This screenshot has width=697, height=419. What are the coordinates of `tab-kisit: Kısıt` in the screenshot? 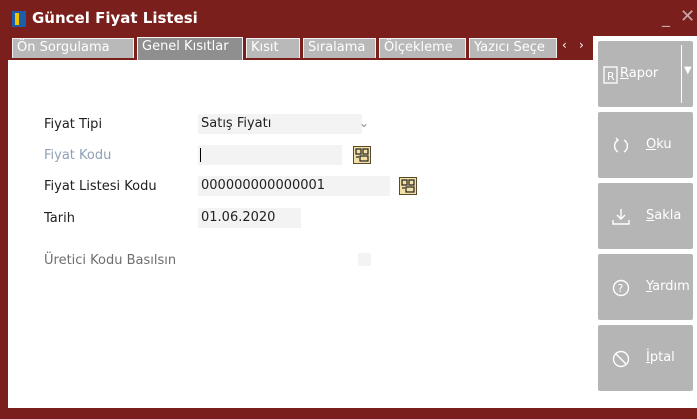 It's located at (273, 48).